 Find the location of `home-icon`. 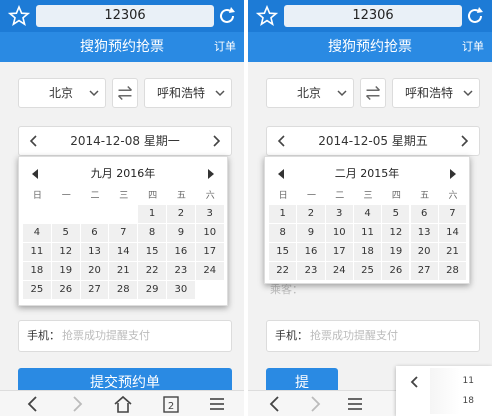

home-icon is located at coordinates (123, 404).